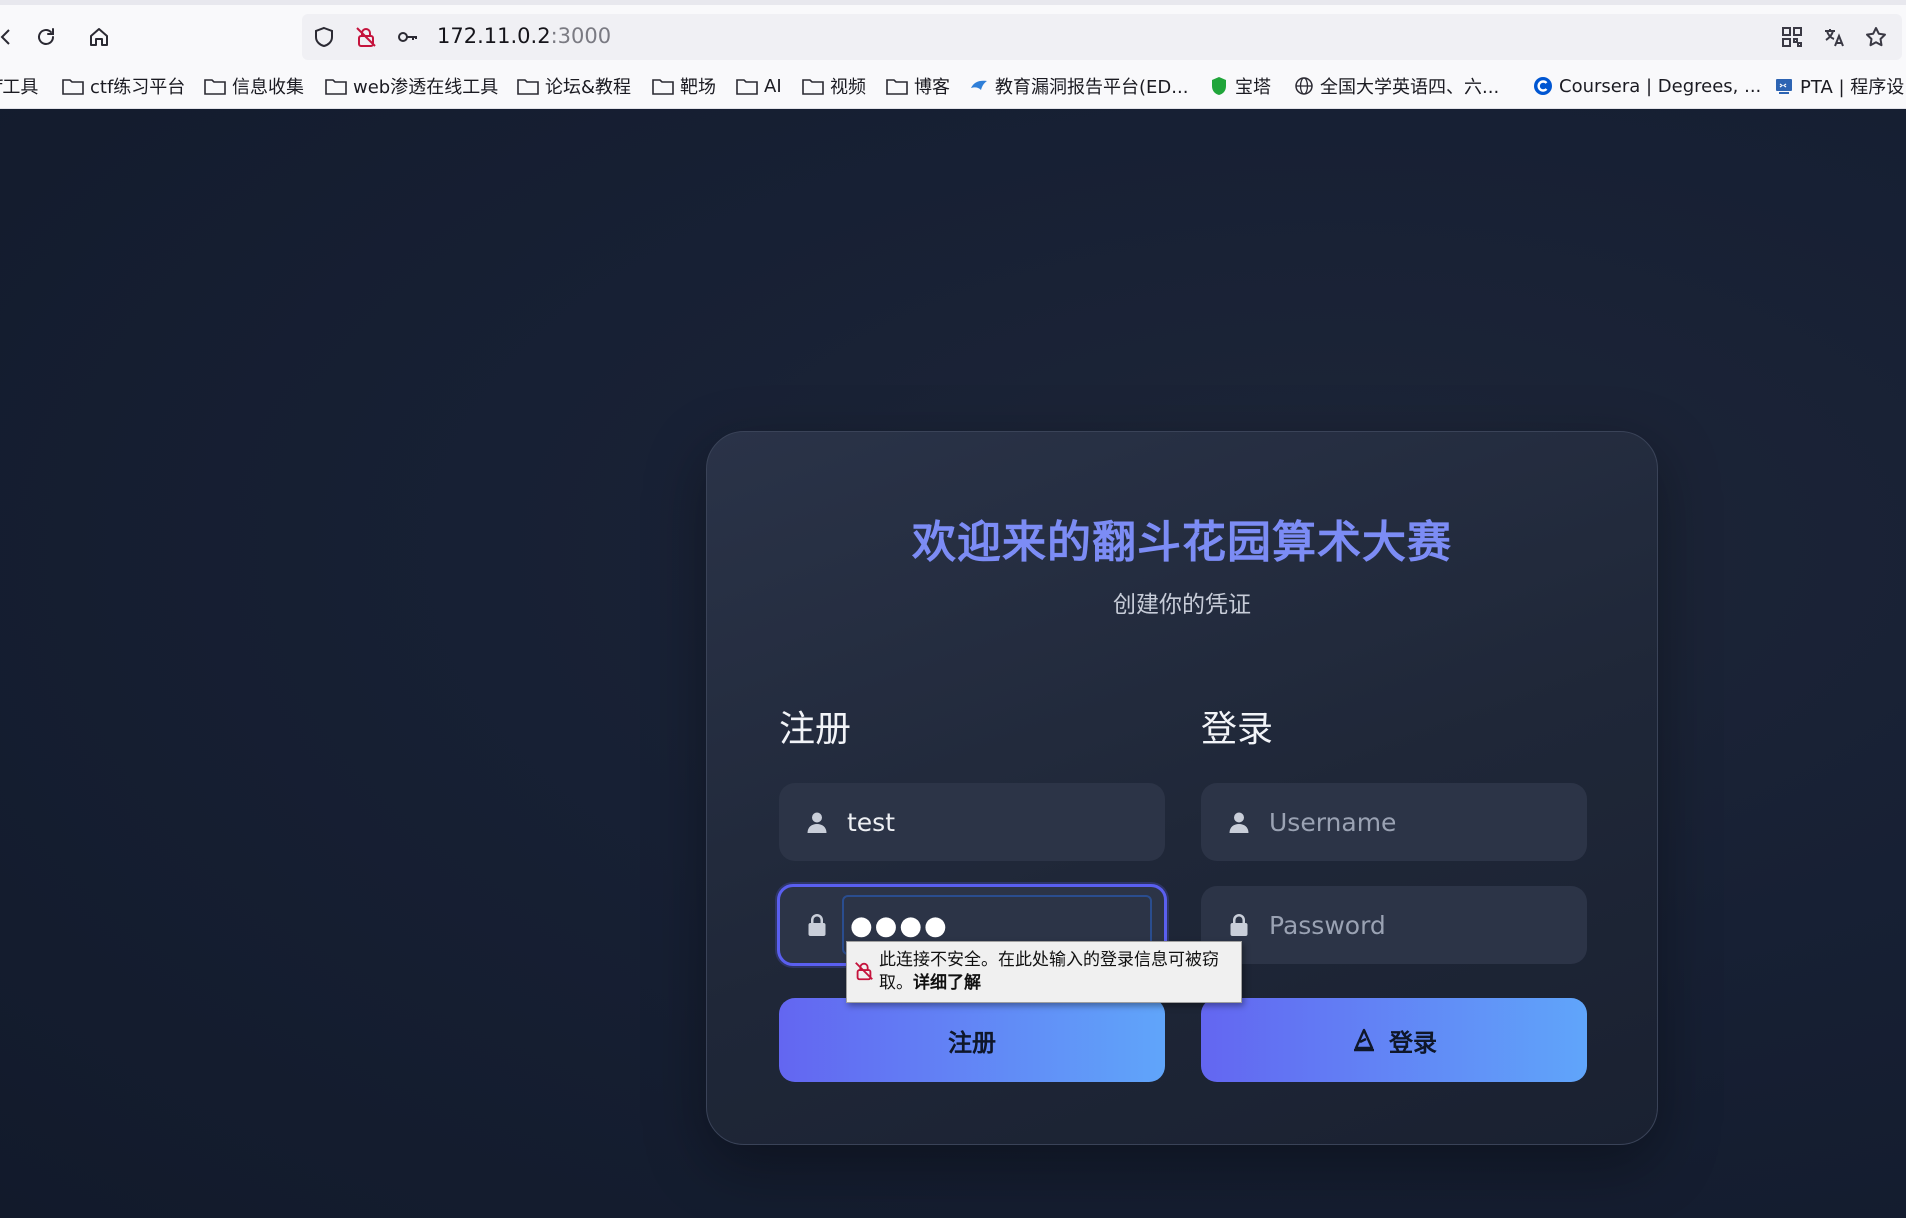  I want to click on bookmark-label: 宝塔, so click(1253, 87).